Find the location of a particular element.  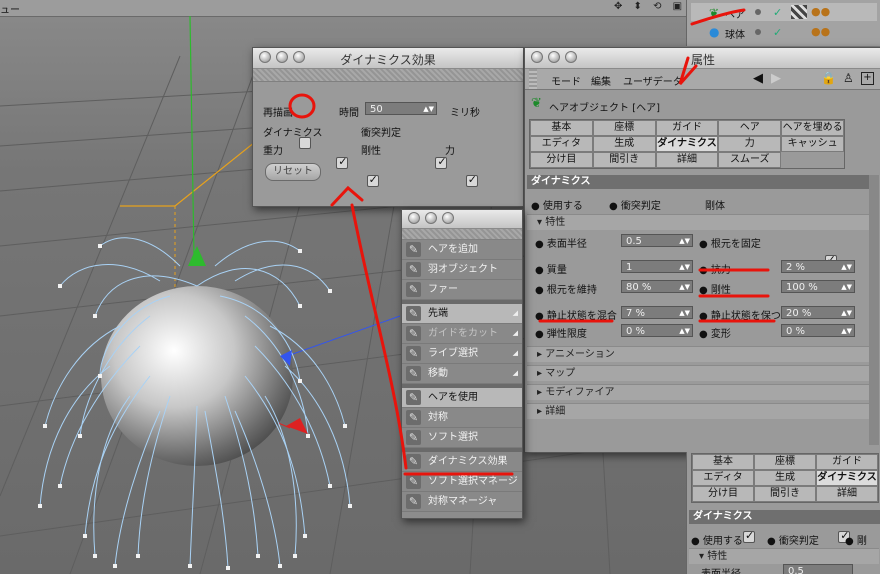

tab-force: 力 is located at coordinates (750, 144).